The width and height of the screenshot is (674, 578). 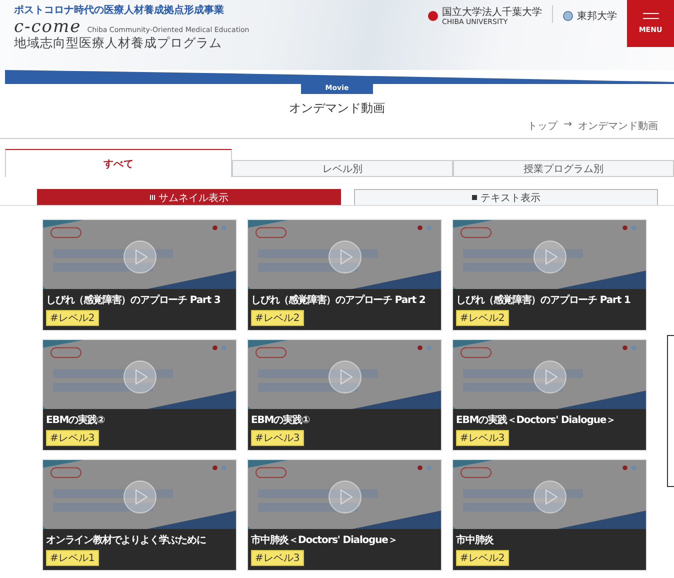 What do you see at coordinates (506, 197) in the screenshot?
I see `view-toggle-button: テキスト表示` at bounding box center [506, 197].